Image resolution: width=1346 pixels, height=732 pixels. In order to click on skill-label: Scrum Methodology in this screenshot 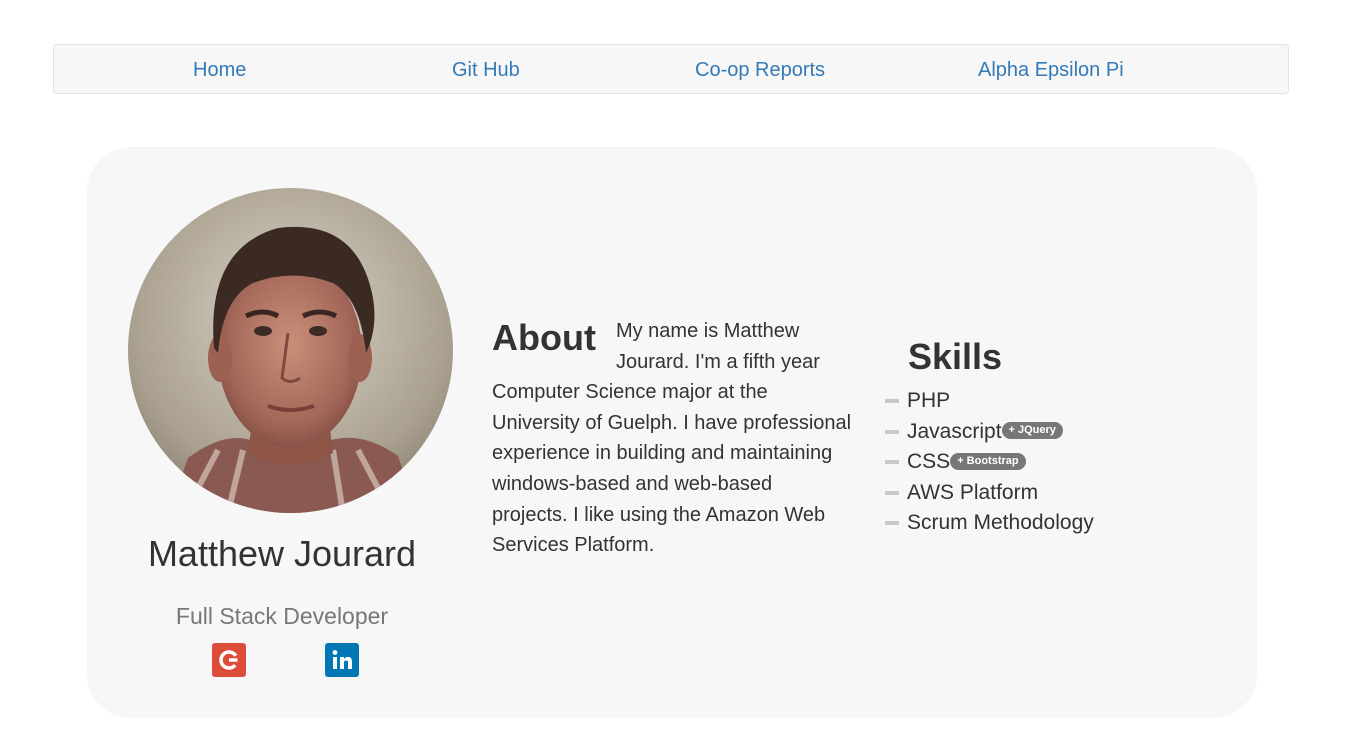, I will do `click(1000, 523)`.